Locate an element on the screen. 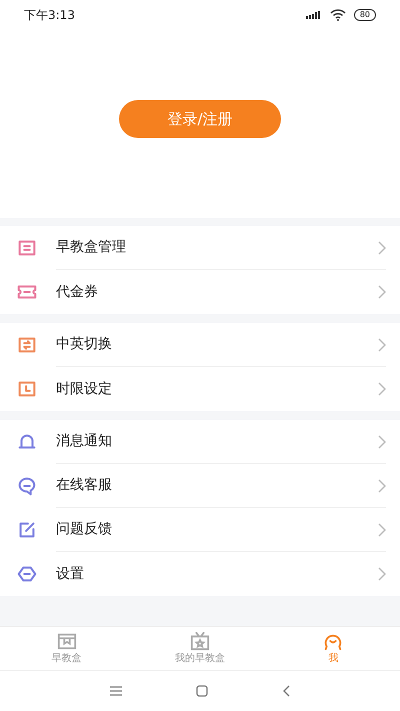 Image resolution: width=400 pixels, height=711 pixels. menu-item: 消息通知 is located at coordinates (200, 442).